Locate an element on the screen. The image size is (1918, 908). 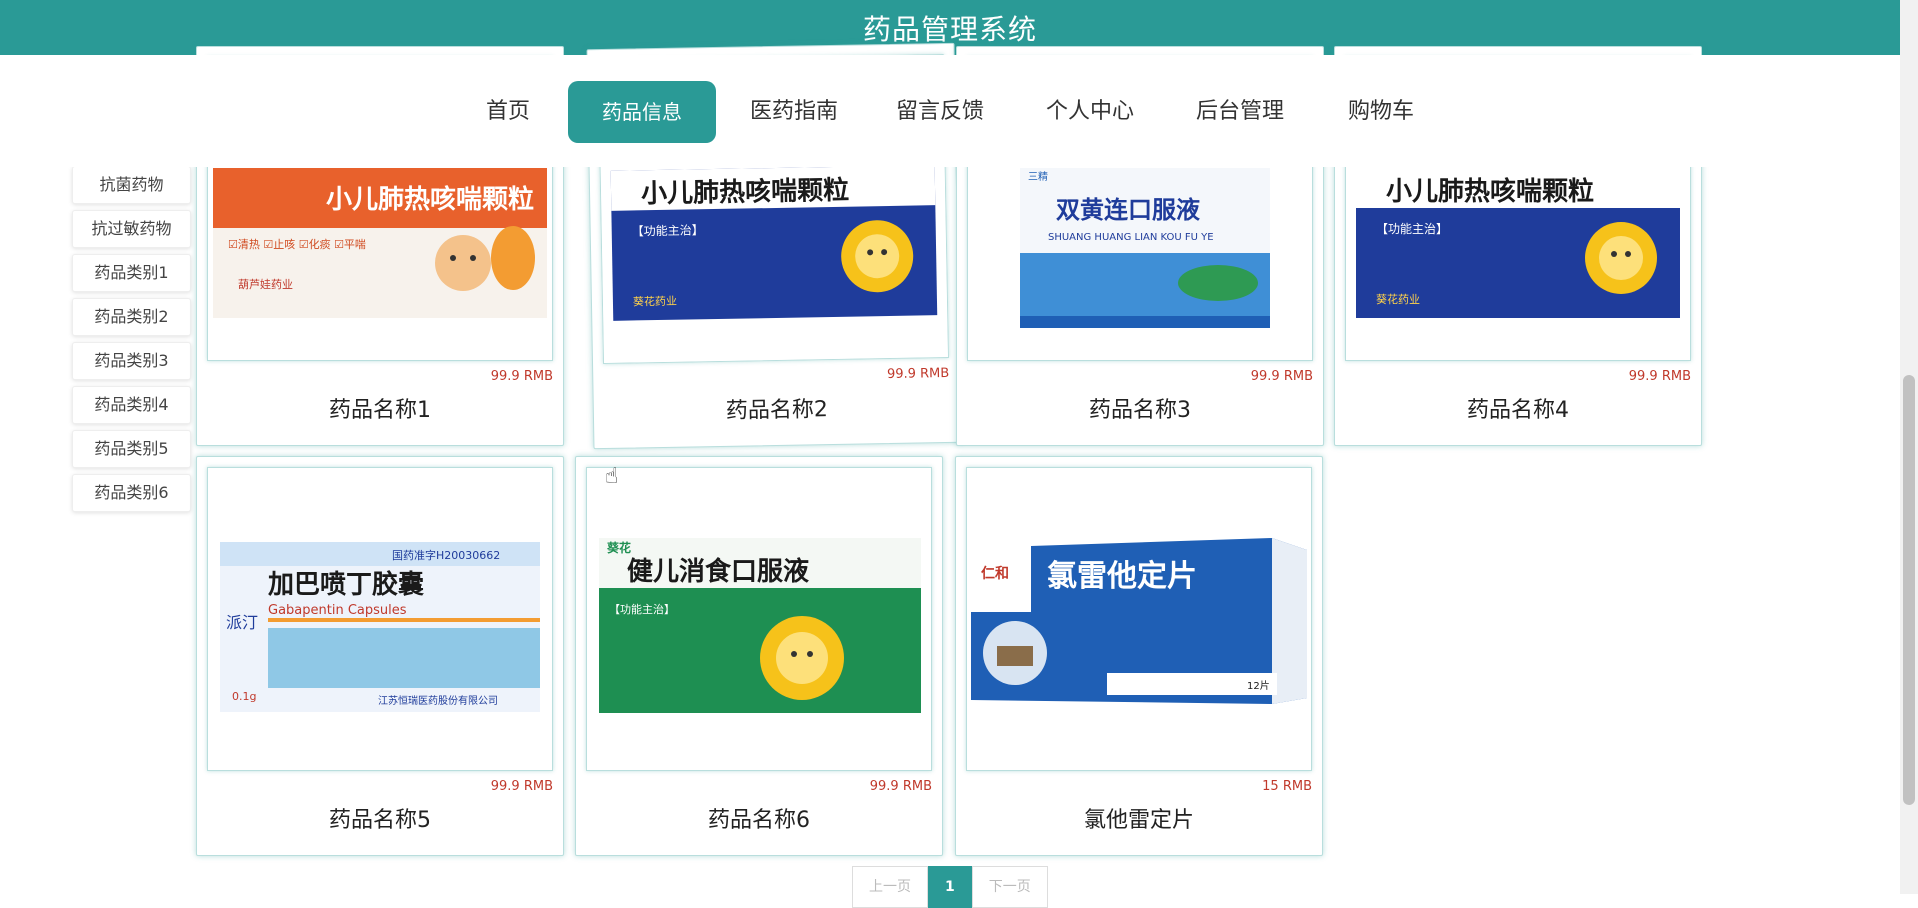
product-name: 药品名称1 is located at coordinates (380, 408).